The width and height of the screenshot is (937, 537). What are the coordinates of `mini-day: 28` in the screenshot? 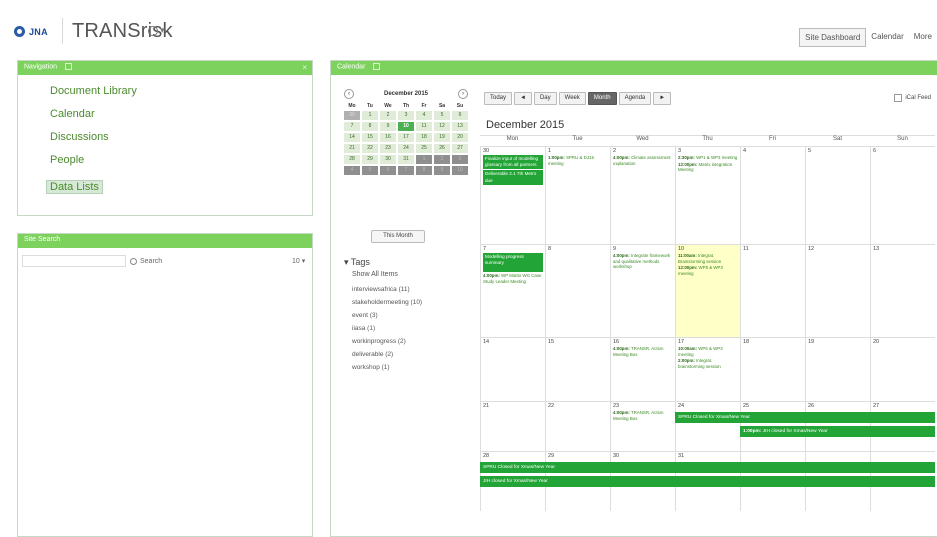 It's located at (352, 159).